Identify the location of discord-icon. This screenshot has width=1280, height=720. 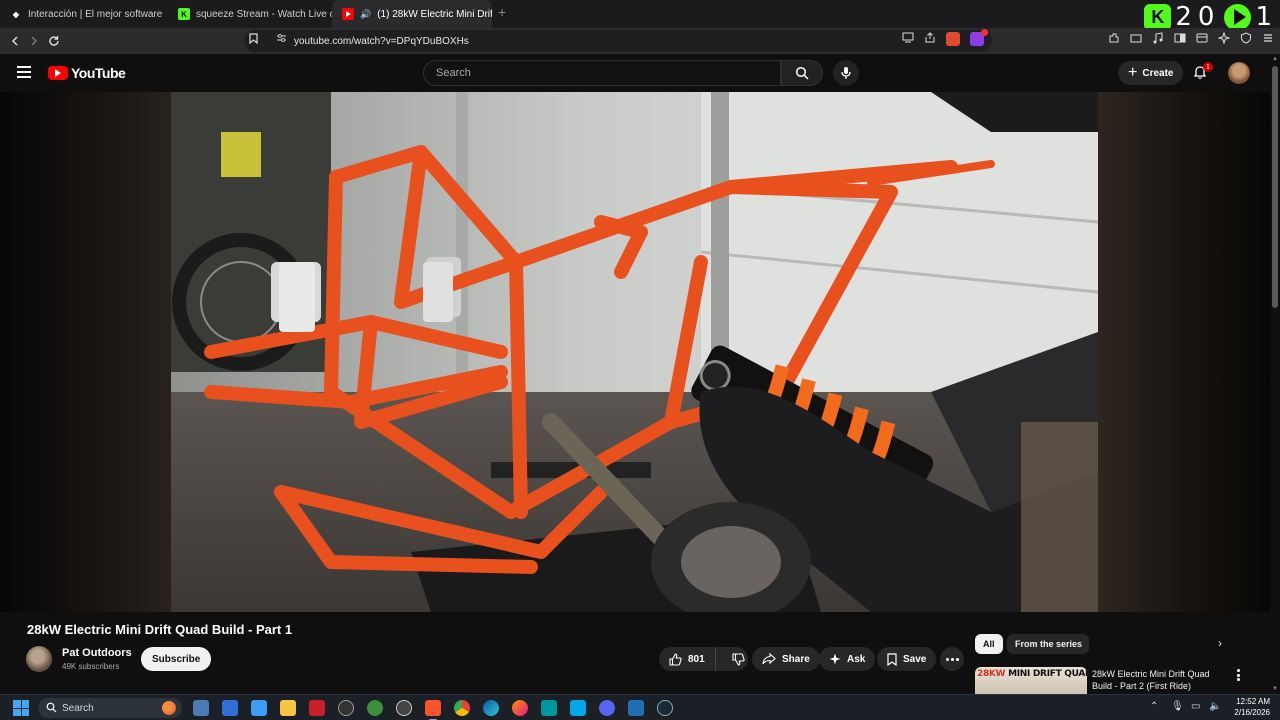
(607, 708).